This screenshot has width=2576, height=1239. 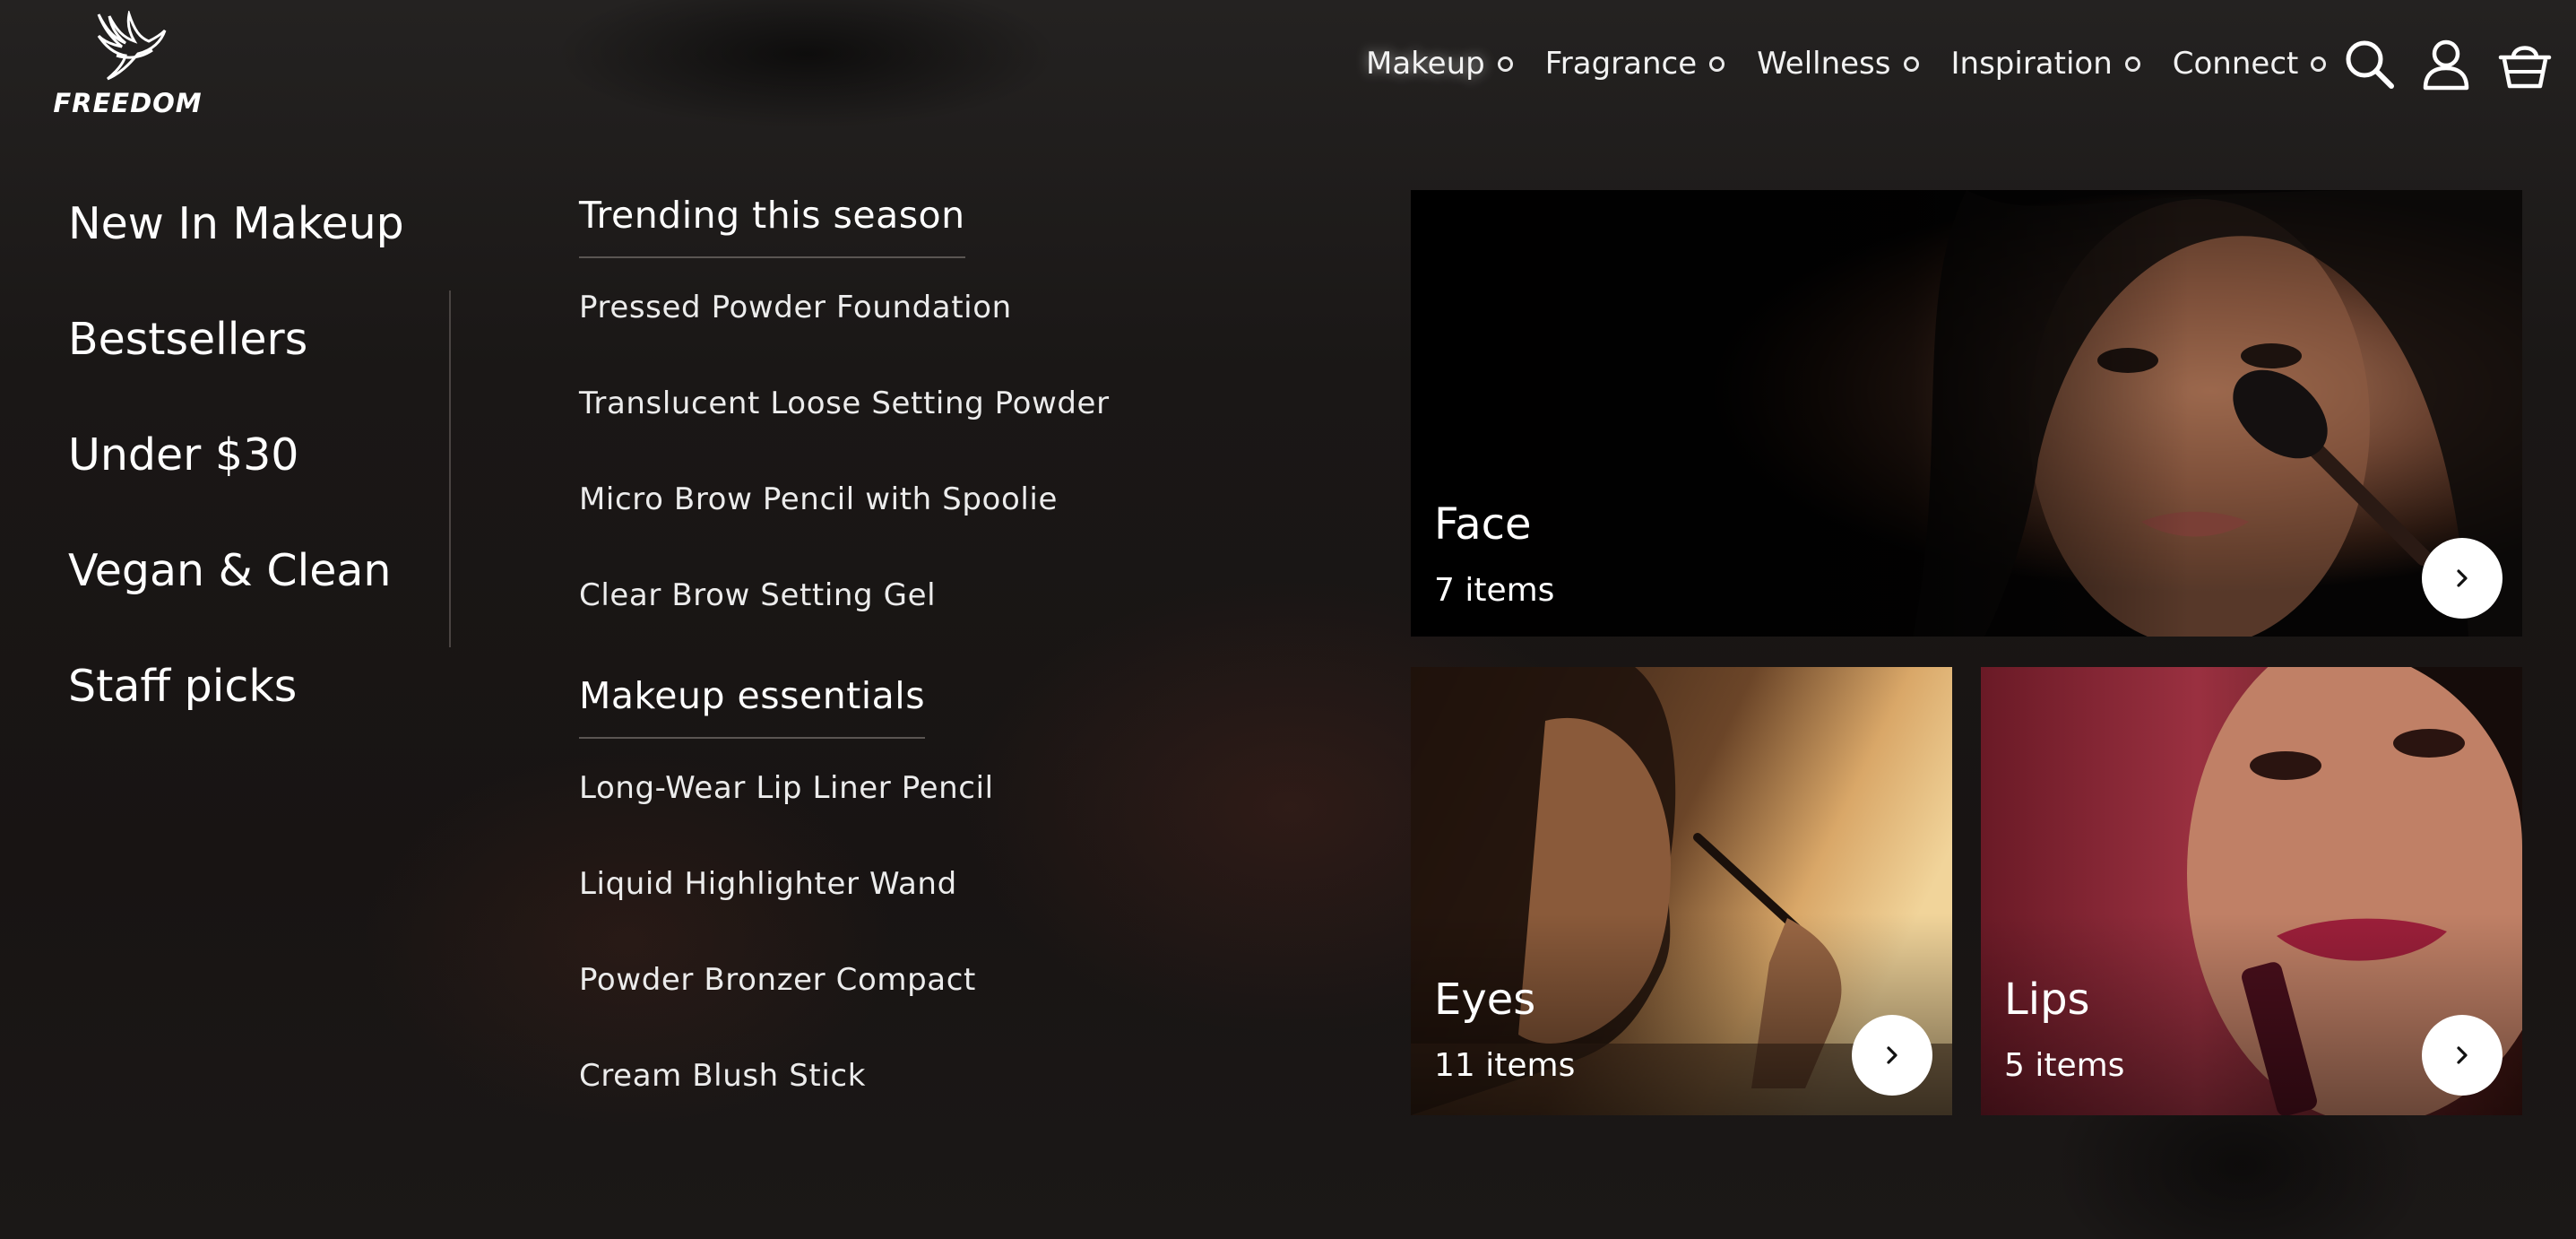 I want to click on nav-item-connect: Connect, so click(x=2250, y=64).